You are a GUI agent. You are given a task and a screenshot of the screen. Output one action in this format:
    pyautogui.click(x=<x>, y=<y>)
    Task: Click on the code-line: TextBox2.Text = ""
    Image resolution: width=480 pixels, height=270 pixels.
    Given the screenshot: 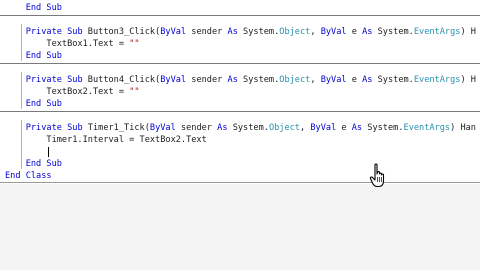 What is the action you would take?
    pyautogui.click(x=242, y=92)
    